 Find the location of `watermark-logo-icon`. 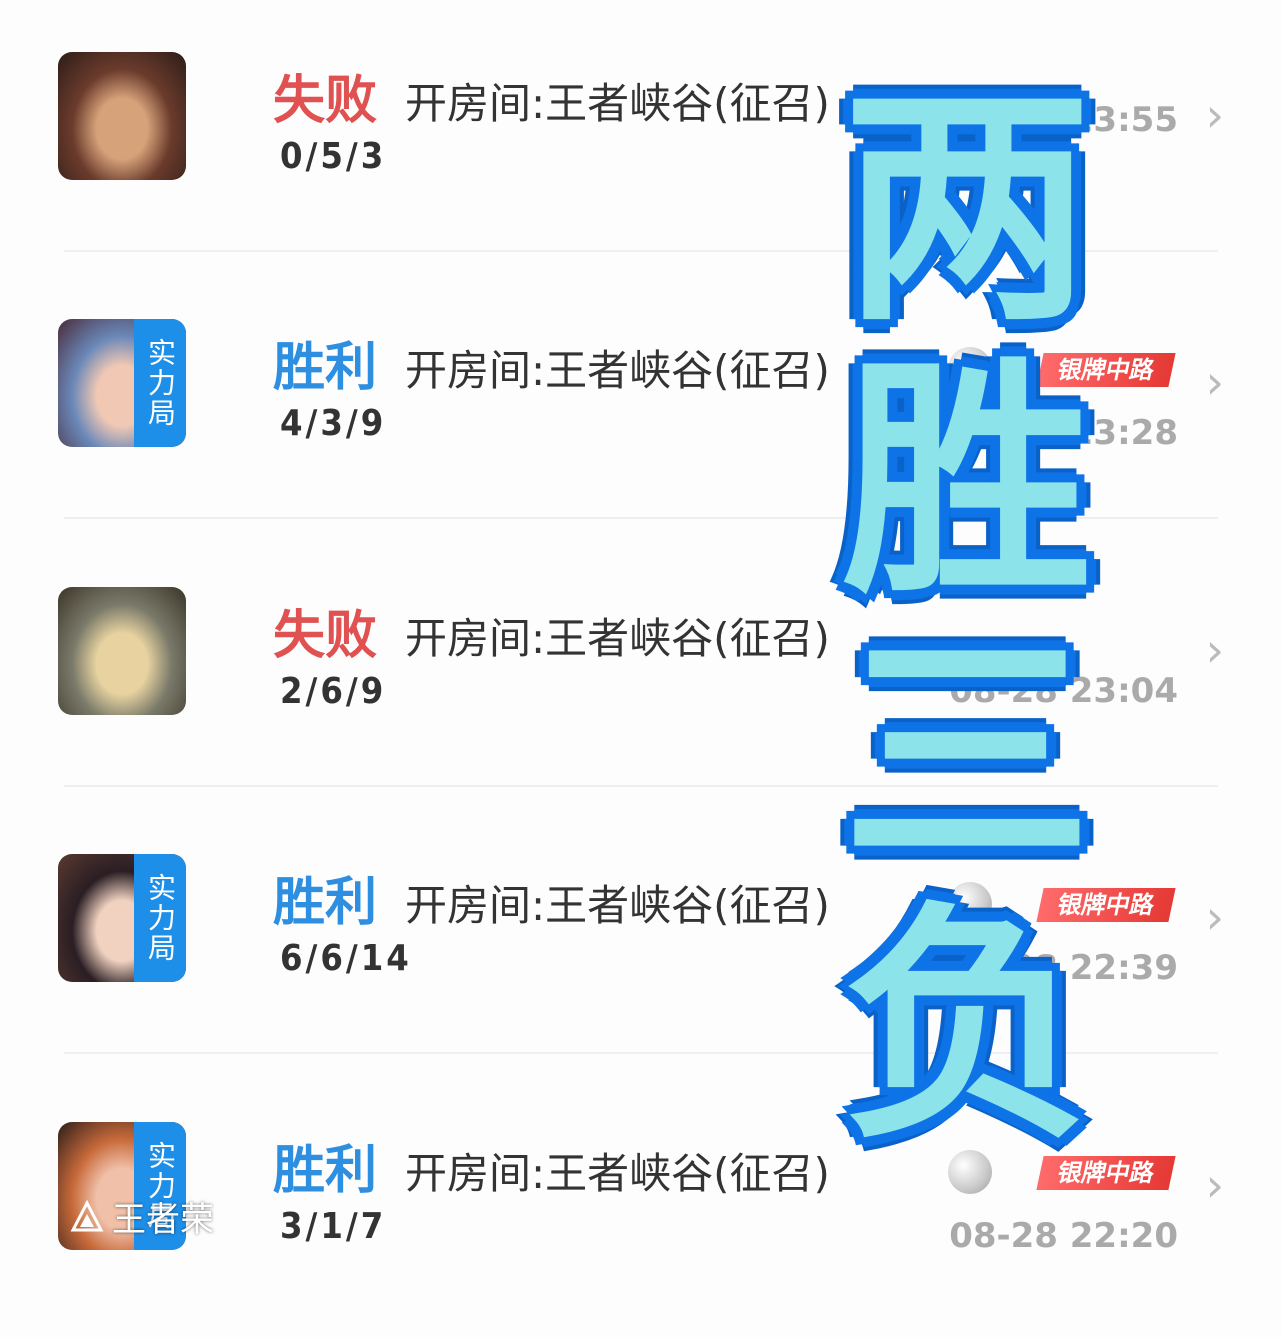

watermark-logo-icon is located at coordinates (87, 1215).